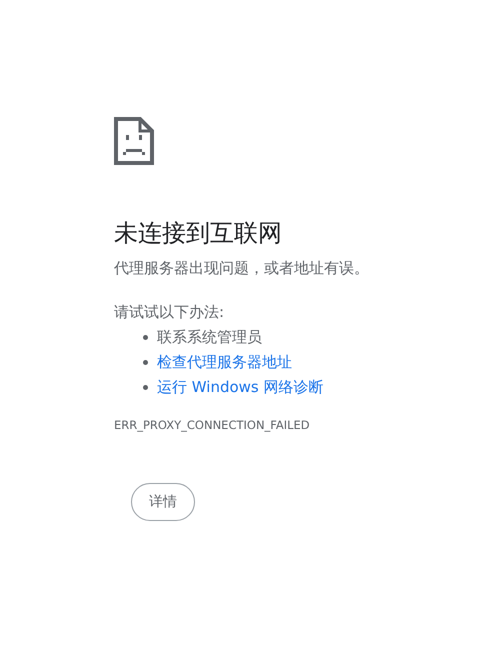 The image size is (500, 653). What do you see at coordinates (163, 502) in the screenshot?
I see `details-button: 详情` at bounding box center [163, 502].